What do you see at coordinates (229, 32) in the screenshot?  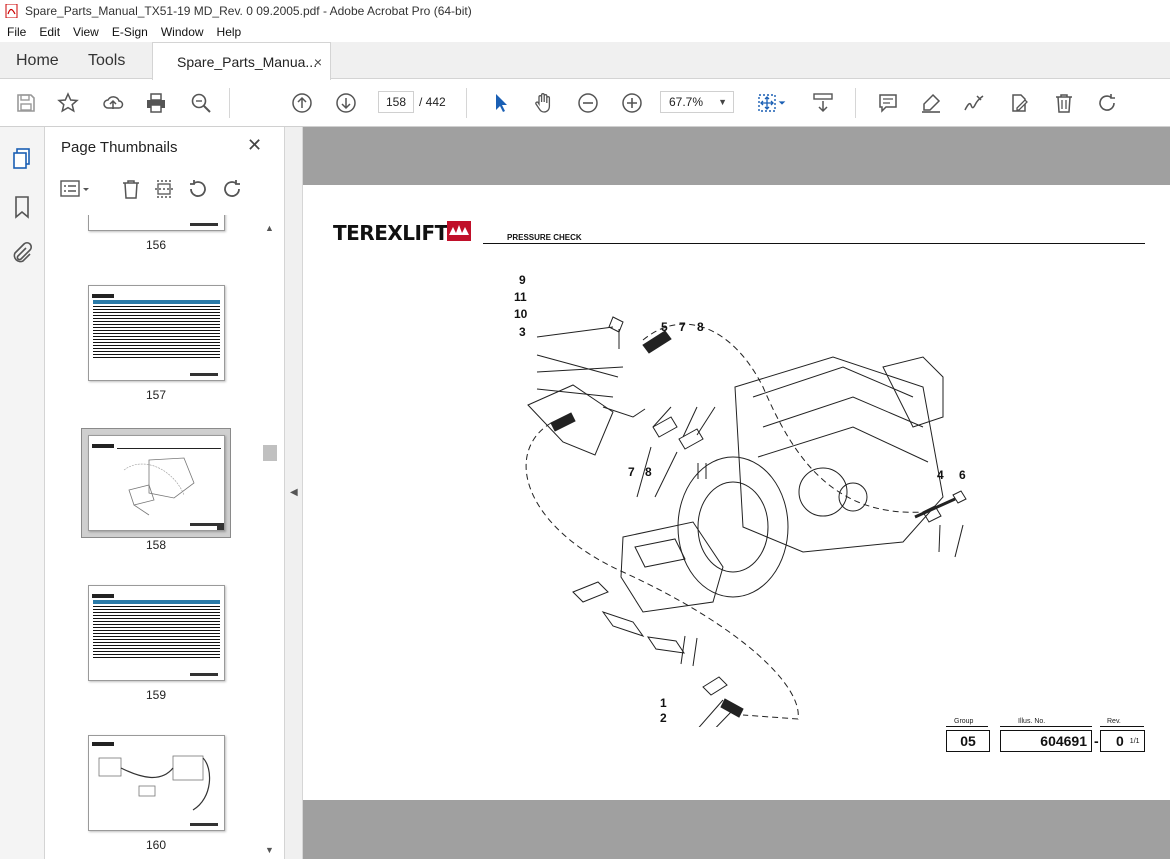 I see `menu-help: Help` at bounding box center [229, 32].